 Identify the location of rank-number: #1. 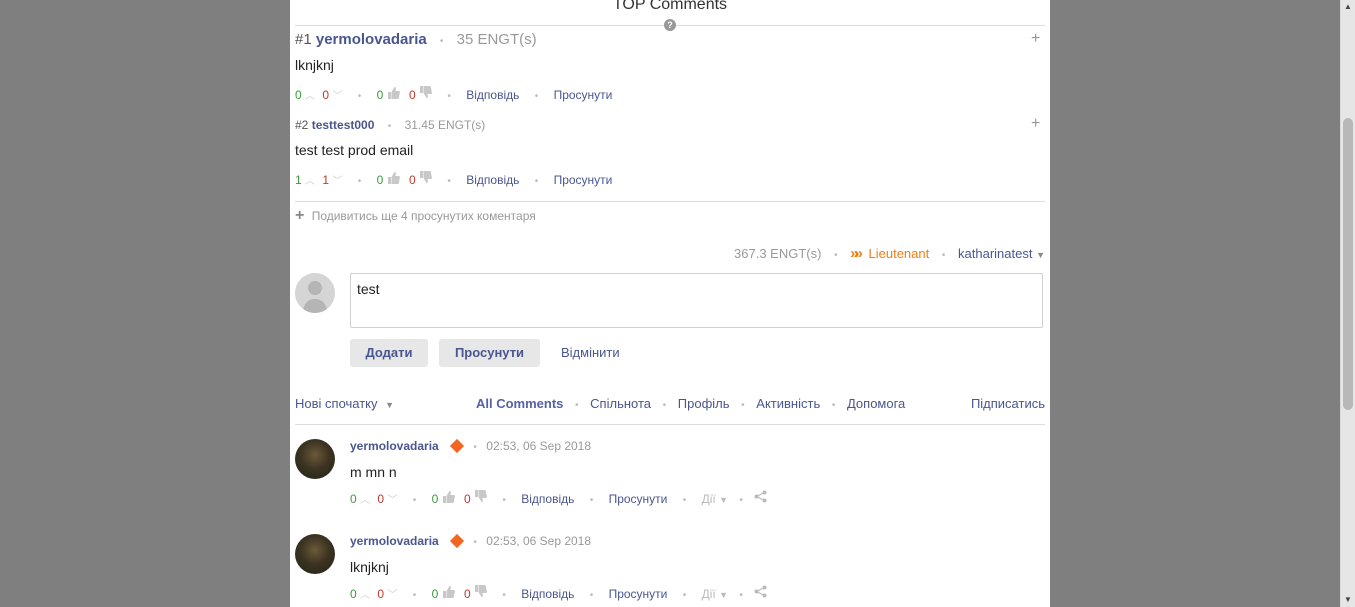
(303, 39).